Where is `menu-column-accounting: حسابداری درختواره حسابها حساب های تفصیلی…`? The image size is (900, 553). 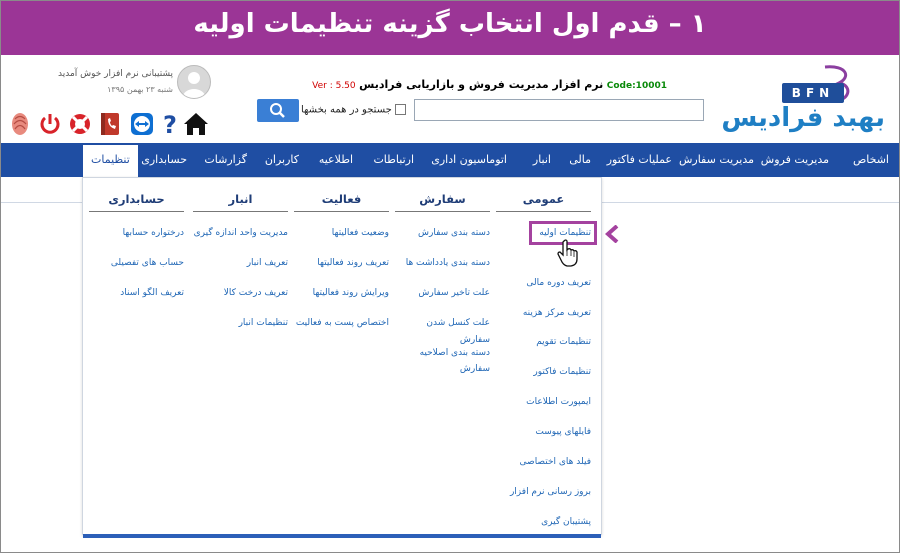 menu-column-accounting: حسابداری درختواره حسابها حساب های تفصیلی… is located at coordinates (136, 245).